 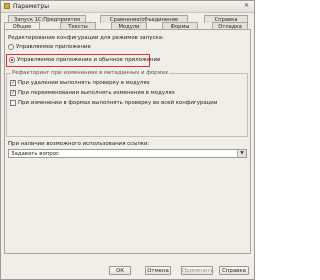 What do you see at coordinates (53, 47) in the screenshot?
I see `radio-managed-app-label: Управляемое приложение` at bounding box center [53, 47].